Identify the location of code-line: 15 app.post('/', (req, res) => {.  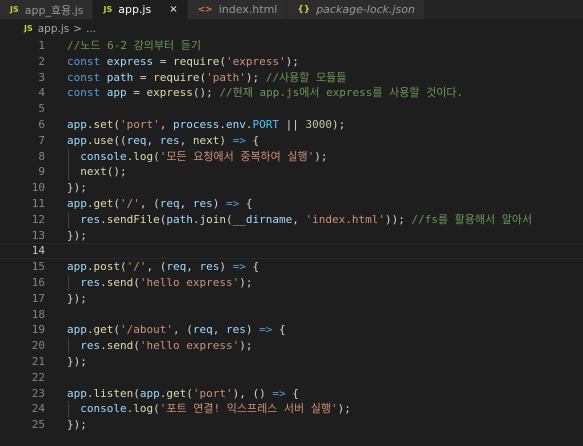
(291, 267).